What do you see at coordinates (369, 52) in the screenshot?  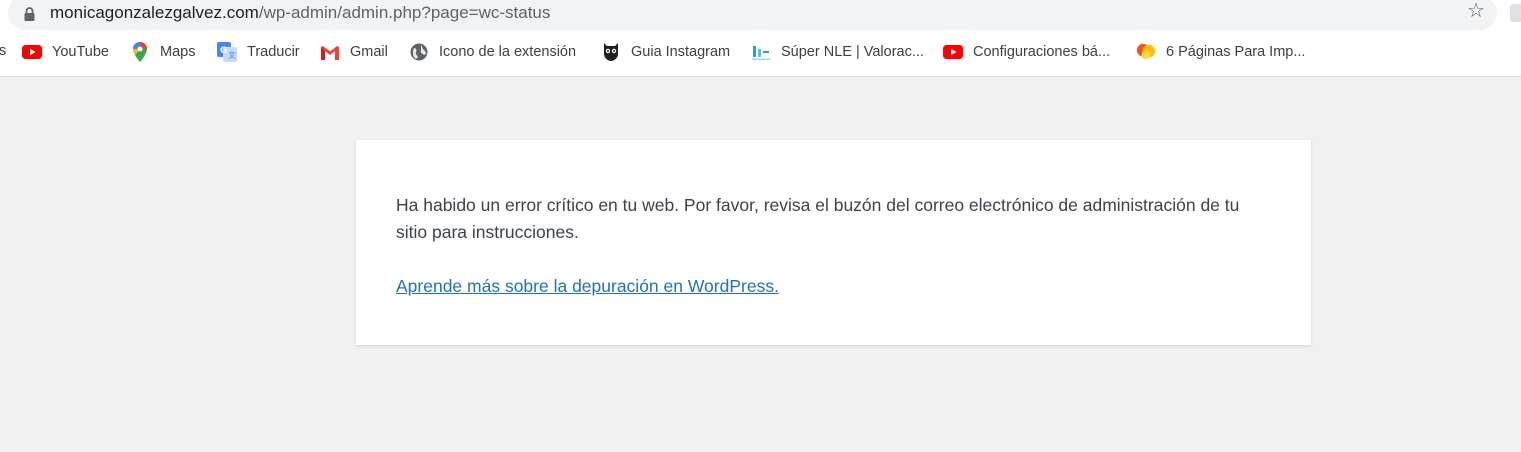 I see `bookmark-label: Gmail` at bounding box center [369, 52].